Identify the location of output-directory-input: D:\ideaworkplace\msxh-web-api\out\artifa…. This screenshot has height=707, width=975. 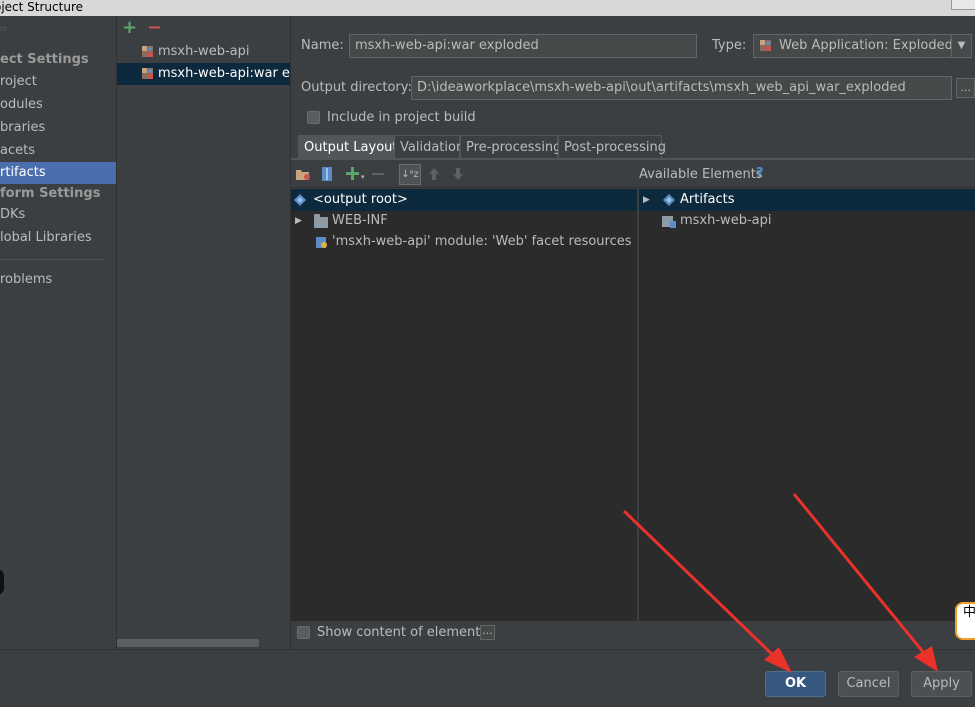
(681, 88).